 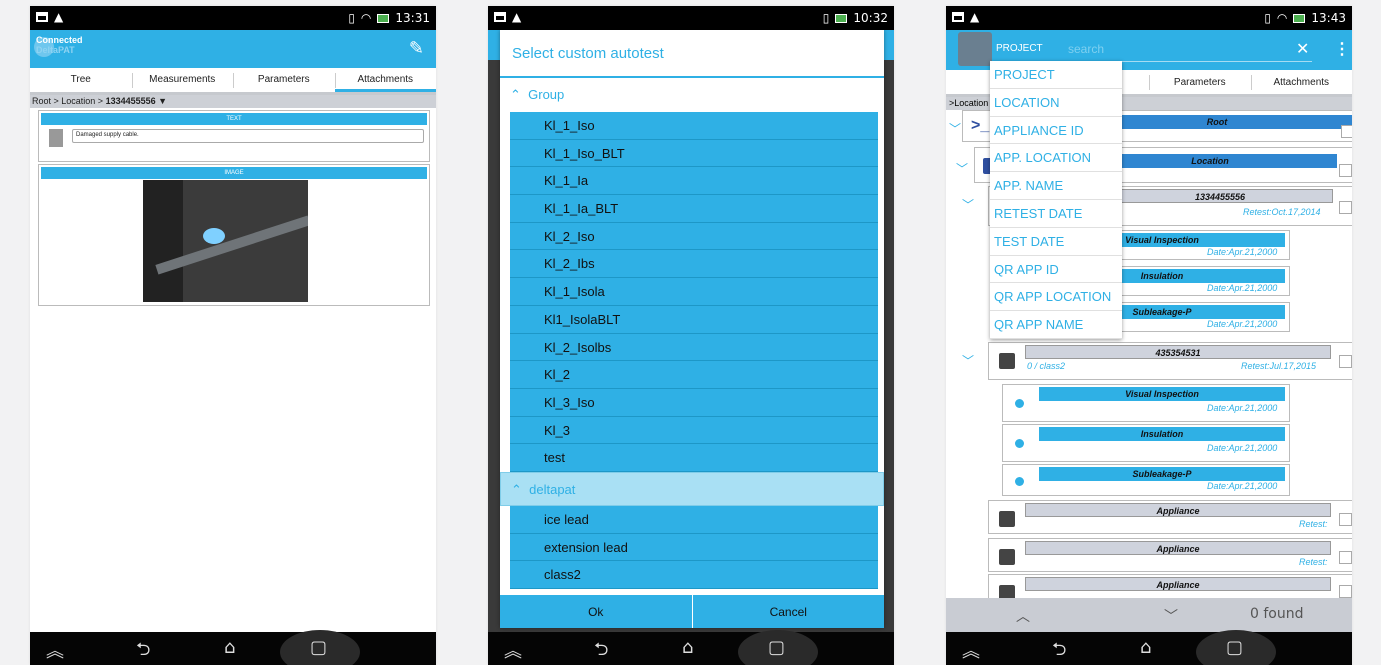 I want to click on tree-node-appliance-435354531: 435354531 0 / class2 Retest:Jul.17,2015, so click(x=1170, y=361).